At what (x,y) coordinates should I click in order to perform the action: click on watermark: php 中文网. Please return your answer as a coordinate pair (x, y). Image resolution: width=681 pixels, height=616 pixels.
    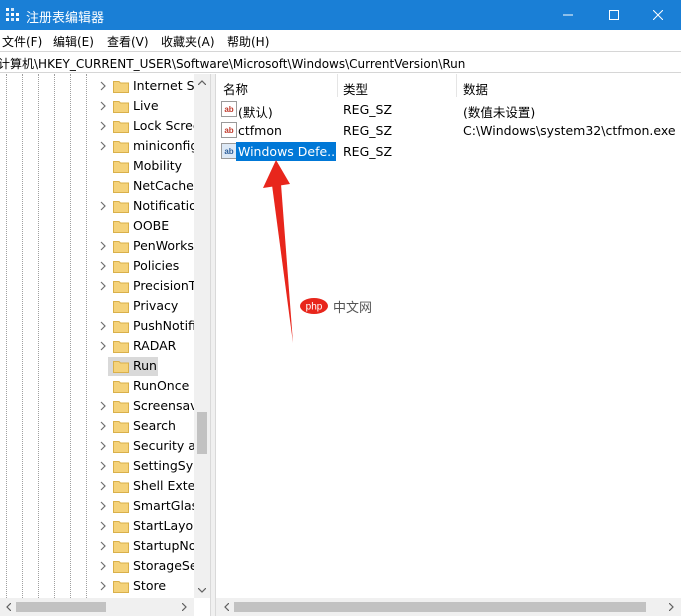
    Looking at the image, I should click on (335, 306).